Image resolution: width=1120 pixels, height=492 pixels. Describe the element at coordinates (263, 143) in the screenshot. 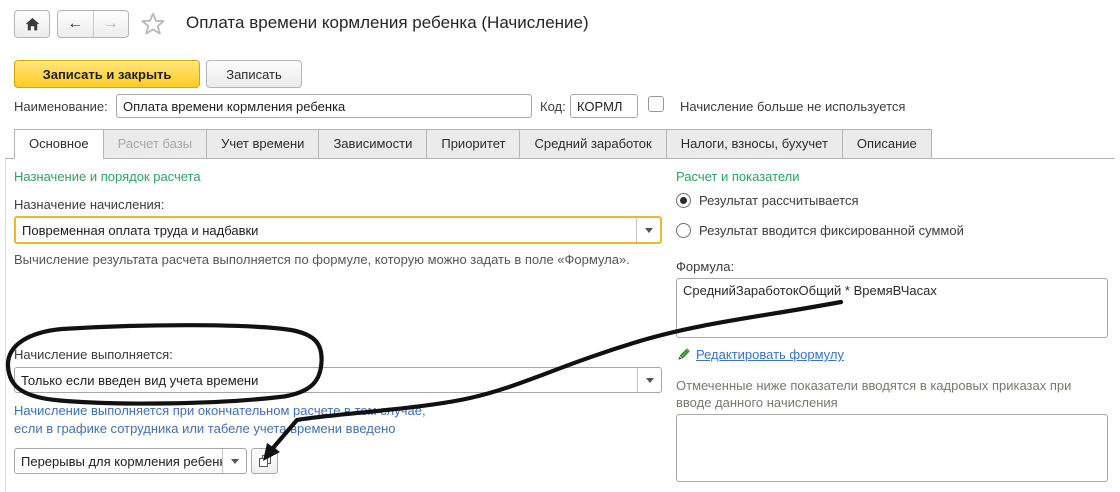

I see `tab-time-tracking: Учет времени` at that location.